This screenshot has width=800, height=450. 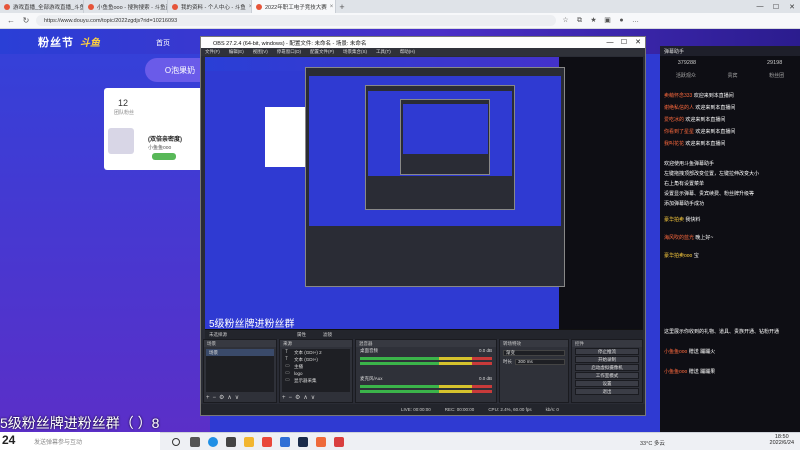 I want to click on menu-profile: 配置文件(P), so click(x=322, y=52).